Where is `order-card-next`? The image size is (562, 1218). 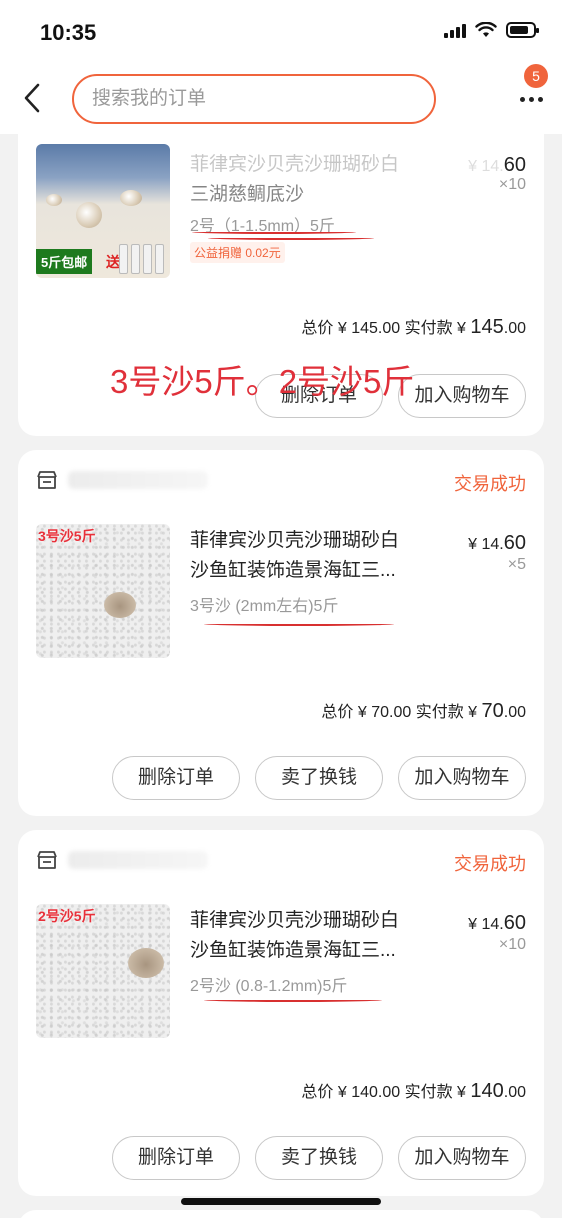
order-card-next is located at coordinates (281, 1214).